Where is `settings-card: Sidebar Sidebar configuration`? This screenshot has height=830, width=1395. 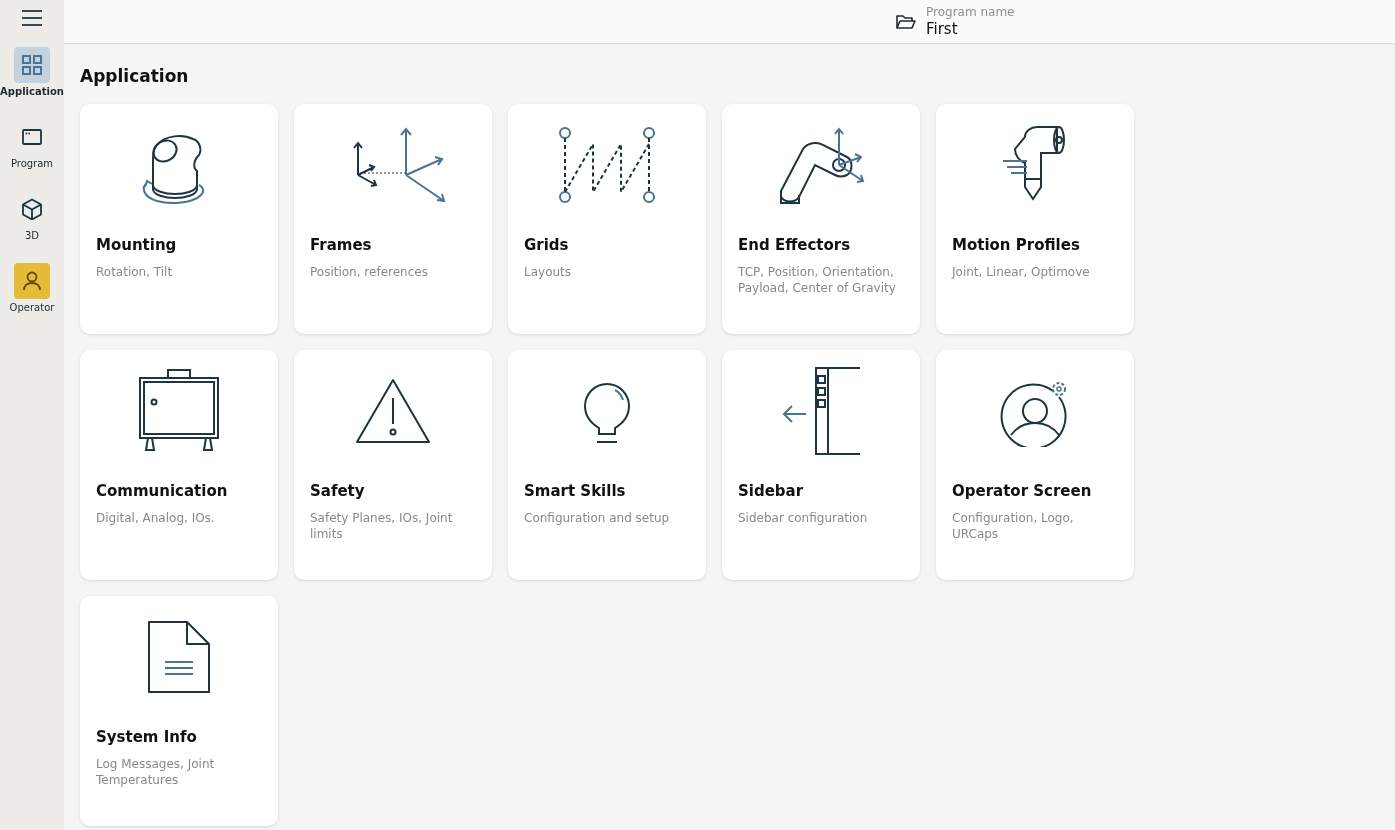 settings-card: Sidebar Sidebar configuration is located at coordinates (821, 465).